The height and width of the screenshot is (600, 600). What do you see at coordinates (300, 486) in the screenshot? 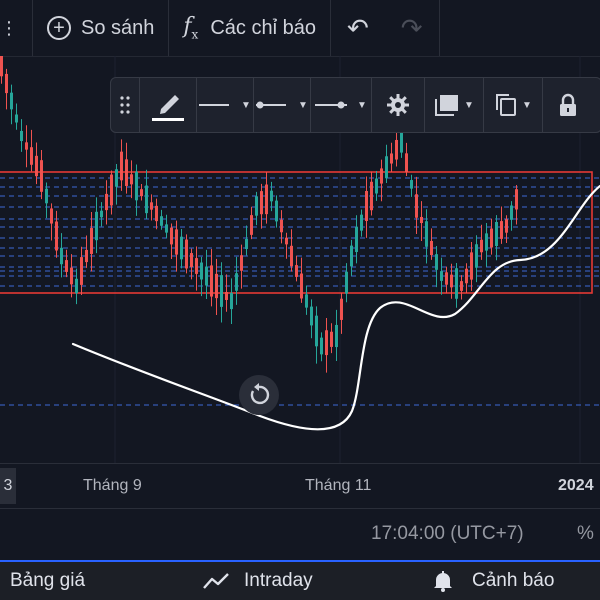
I see `time-axis: 3 Tháng 9 Tháng 11 2024` at bounding box center [300, 486].